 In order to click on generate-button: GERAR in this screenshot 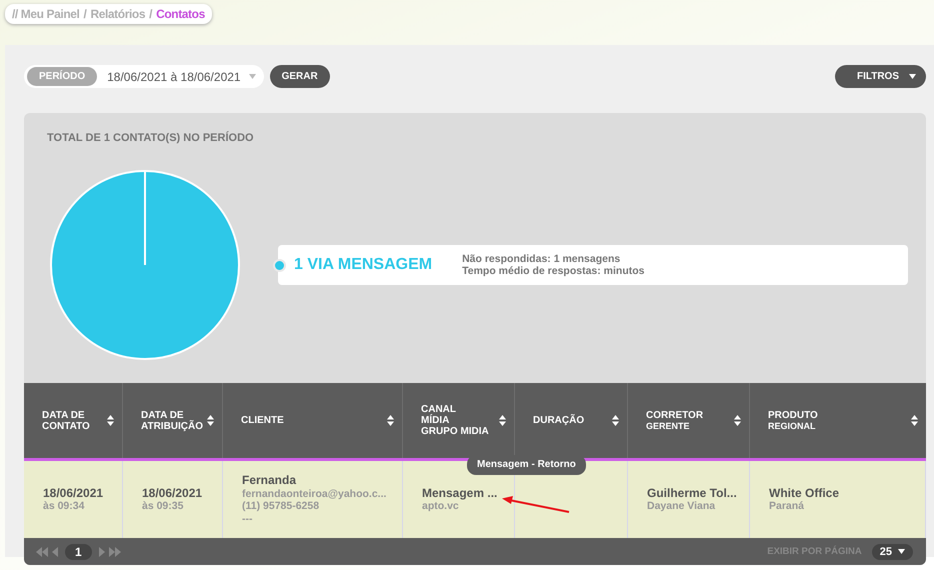, I will do `click(300, 76)`.